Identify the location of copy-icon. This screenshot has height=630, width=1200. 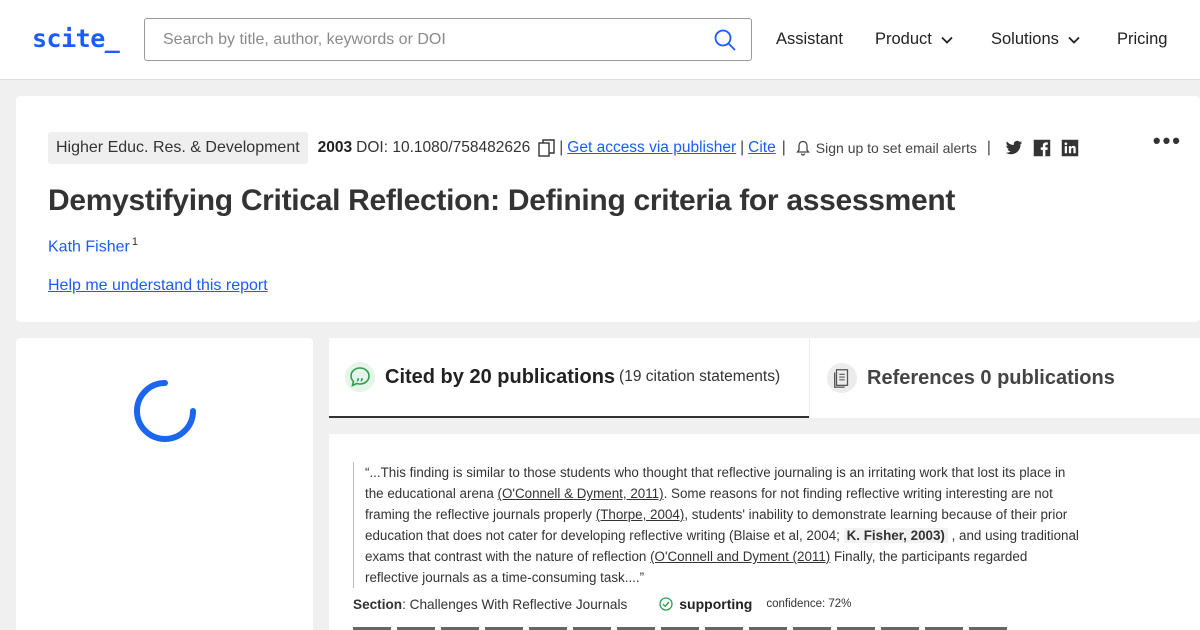
(546, 148).